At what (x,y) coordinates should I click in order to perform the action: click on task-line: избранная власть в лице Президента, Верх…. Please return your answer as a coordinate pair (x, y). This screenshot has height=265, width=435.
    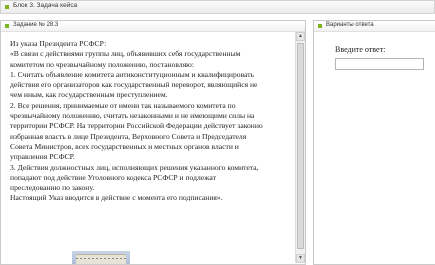
    Looking at the image, I should click on (128, 136).